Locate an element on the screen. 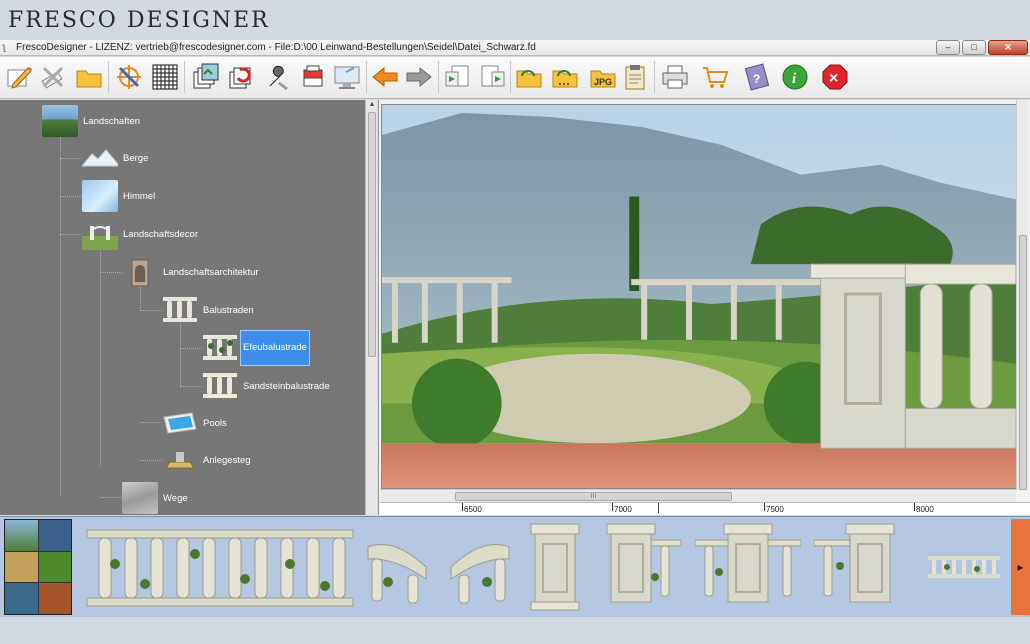 The width and height of the screenshot is (1030, 644). pillar-icon is located at coordinates (555, 567).